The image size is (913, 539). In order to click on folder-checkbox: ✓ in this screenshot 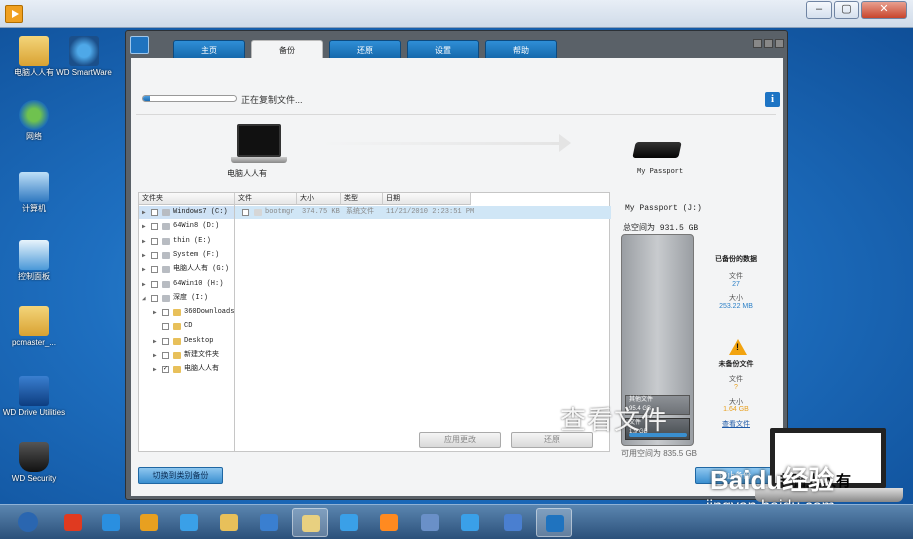, I will do `click(165, 370)`.